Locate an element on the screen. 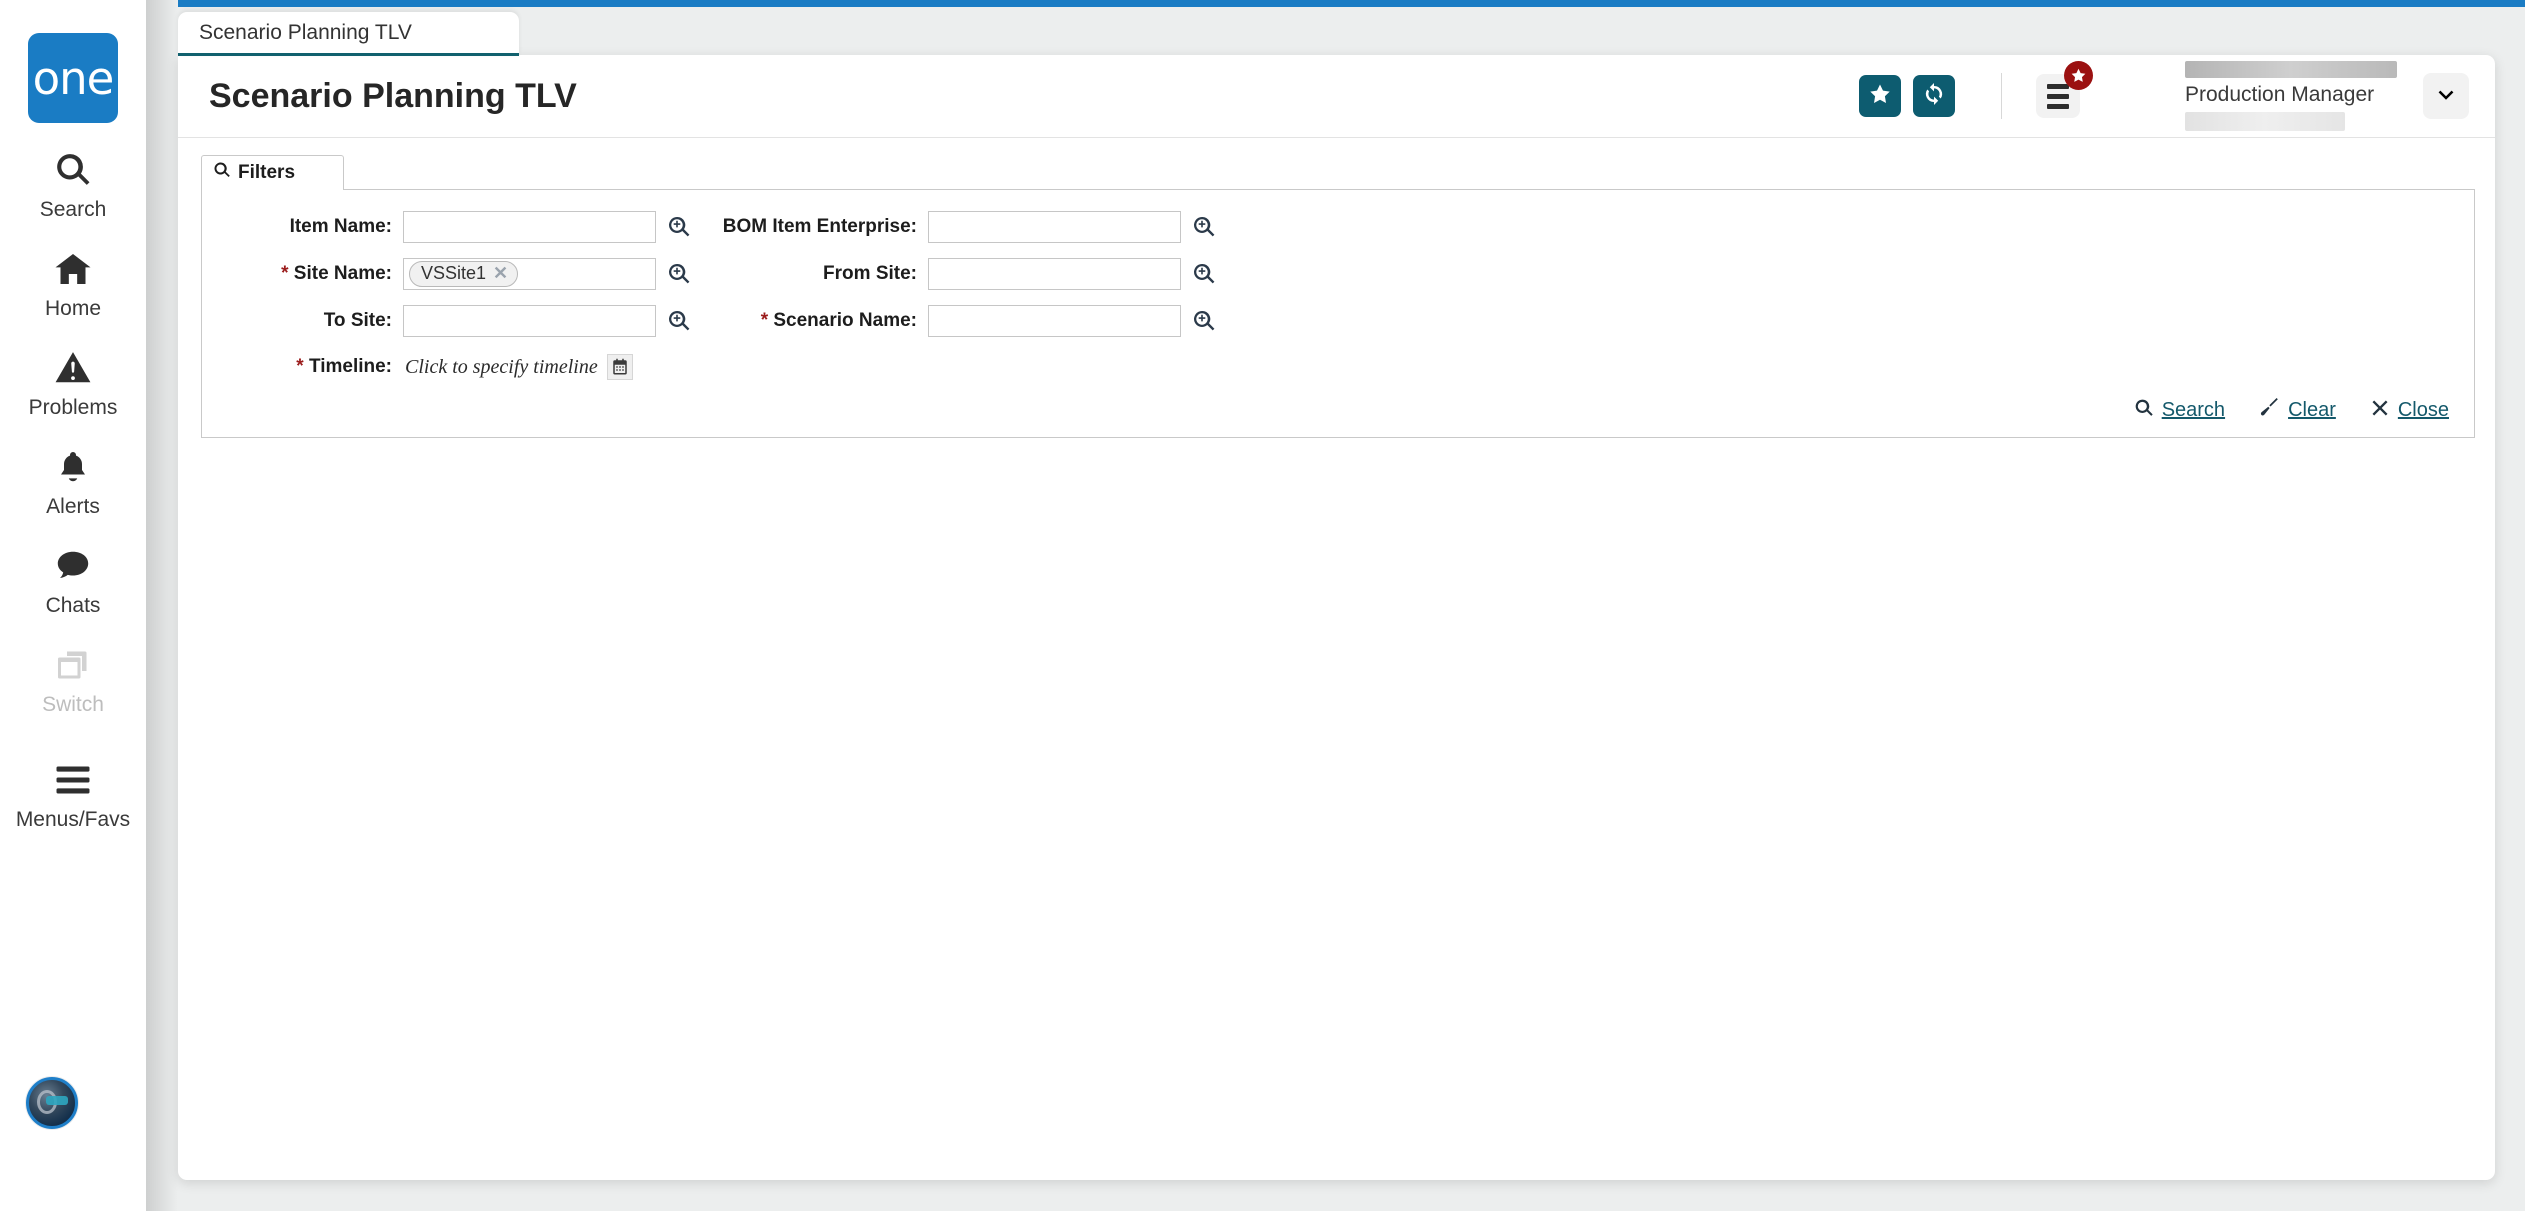 This screenshot has height=1211, width=2525. search-button-label: Search is located at coordinates (2193, 409).